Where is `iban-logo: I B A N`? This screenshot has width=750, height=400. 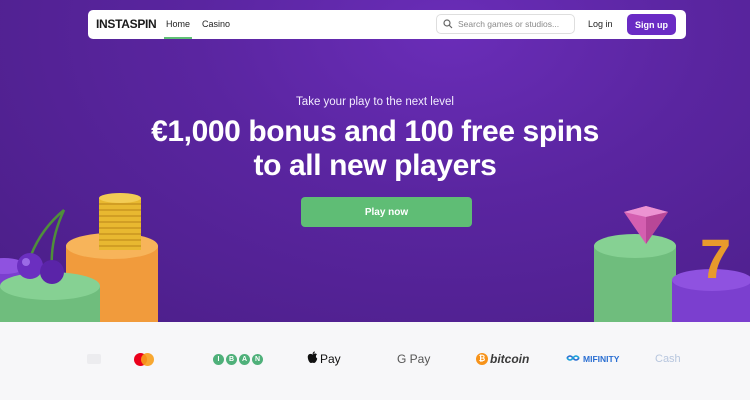
iban-logo: I B A N is located at coordinates (238, 359).